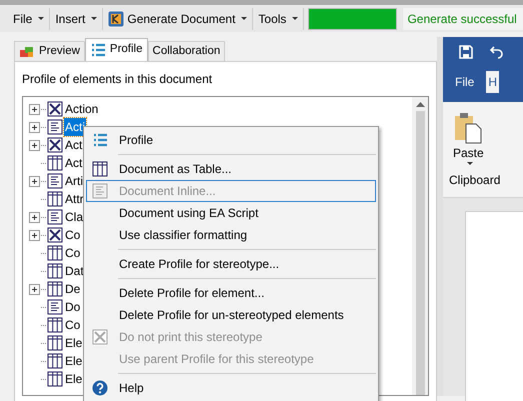 Image resolution: width=523 pixels, height=401 pixels. I want to click on clipboard-icon, so click(468, 128).